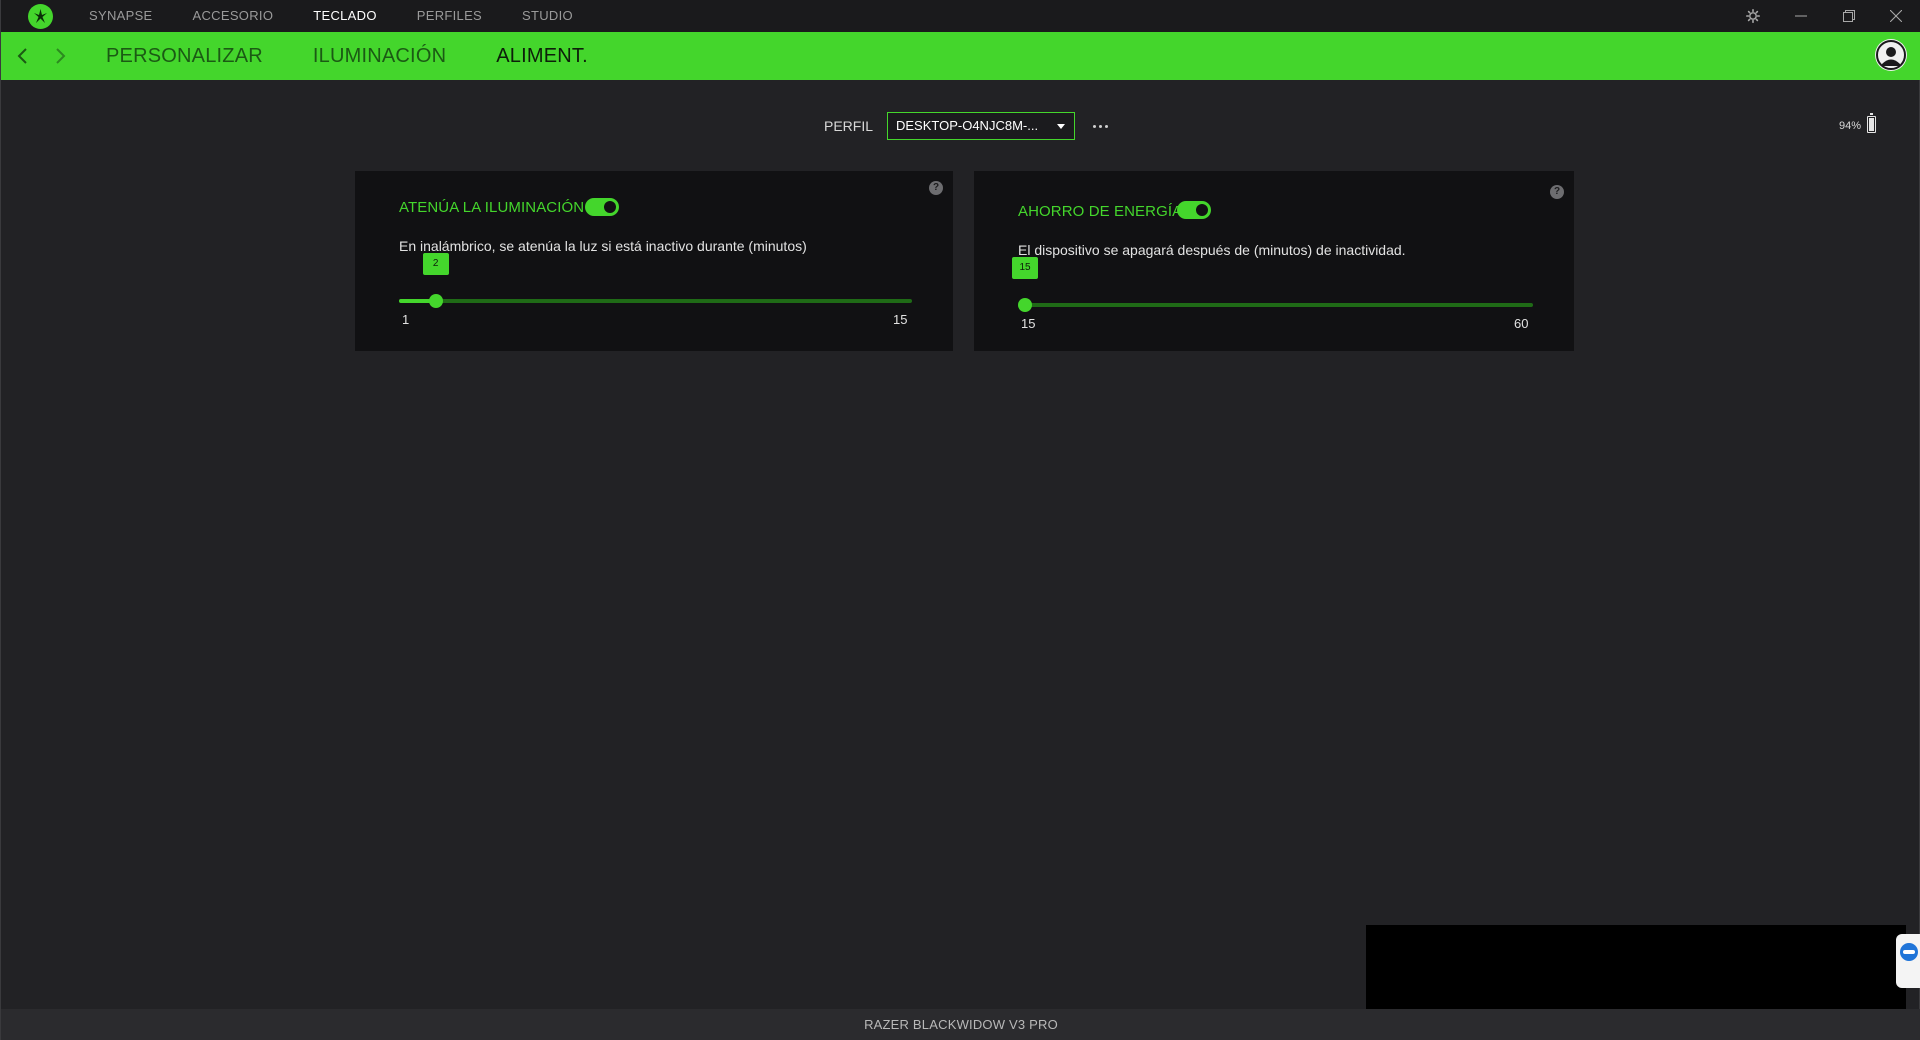  I want to click on sub-tabs: PERSONALIZAR ILUMINACIÓN ALIMENT., so click(372, 56).